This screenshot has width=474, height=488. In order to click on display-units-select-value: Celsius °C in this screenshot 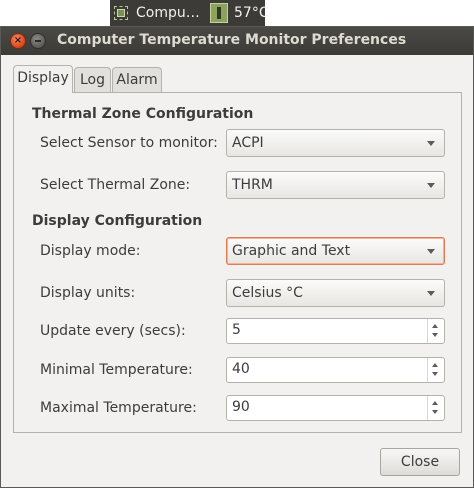, I will do `click(267, 293)`.